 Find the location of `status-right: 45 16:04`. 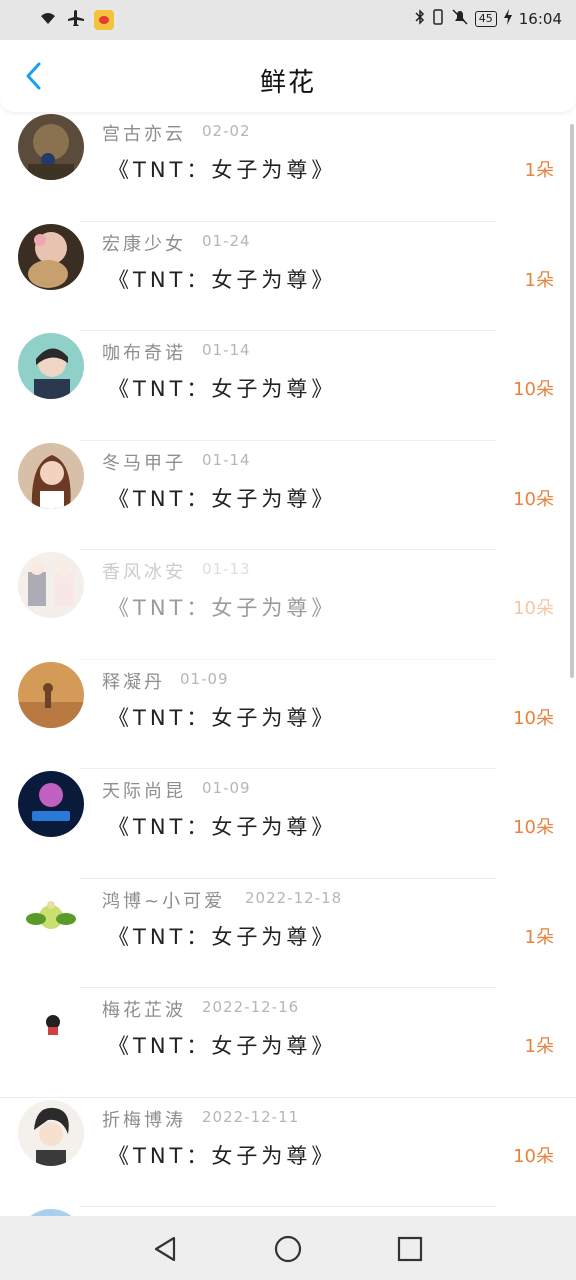

status-right: 45 16:04 is located at coordinates (488, 19).